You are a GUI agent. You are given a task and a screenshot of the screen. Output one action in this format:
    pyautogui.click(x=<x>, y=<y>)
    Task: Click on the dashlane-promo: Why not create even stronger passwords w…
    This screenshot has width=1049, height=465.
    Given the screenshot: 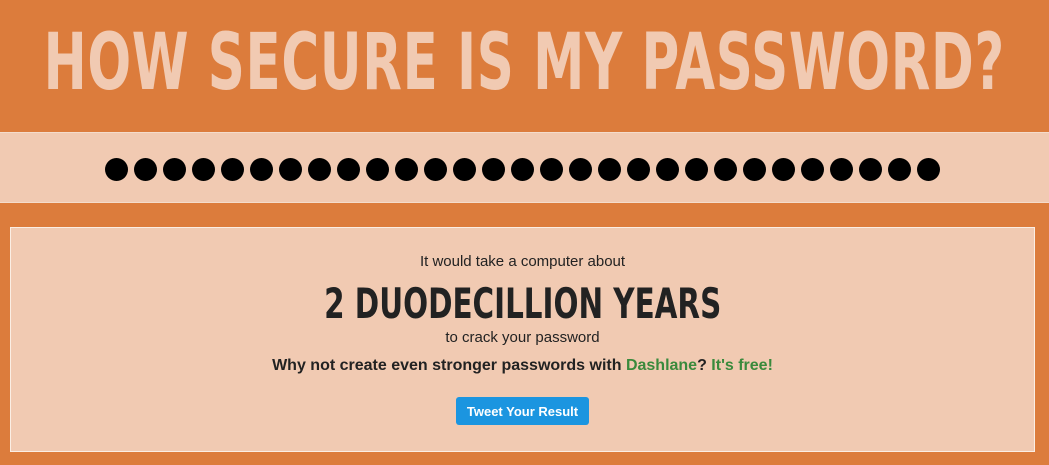 What is the action you would take?
    pyautogui.click(x=522, y=366)
    